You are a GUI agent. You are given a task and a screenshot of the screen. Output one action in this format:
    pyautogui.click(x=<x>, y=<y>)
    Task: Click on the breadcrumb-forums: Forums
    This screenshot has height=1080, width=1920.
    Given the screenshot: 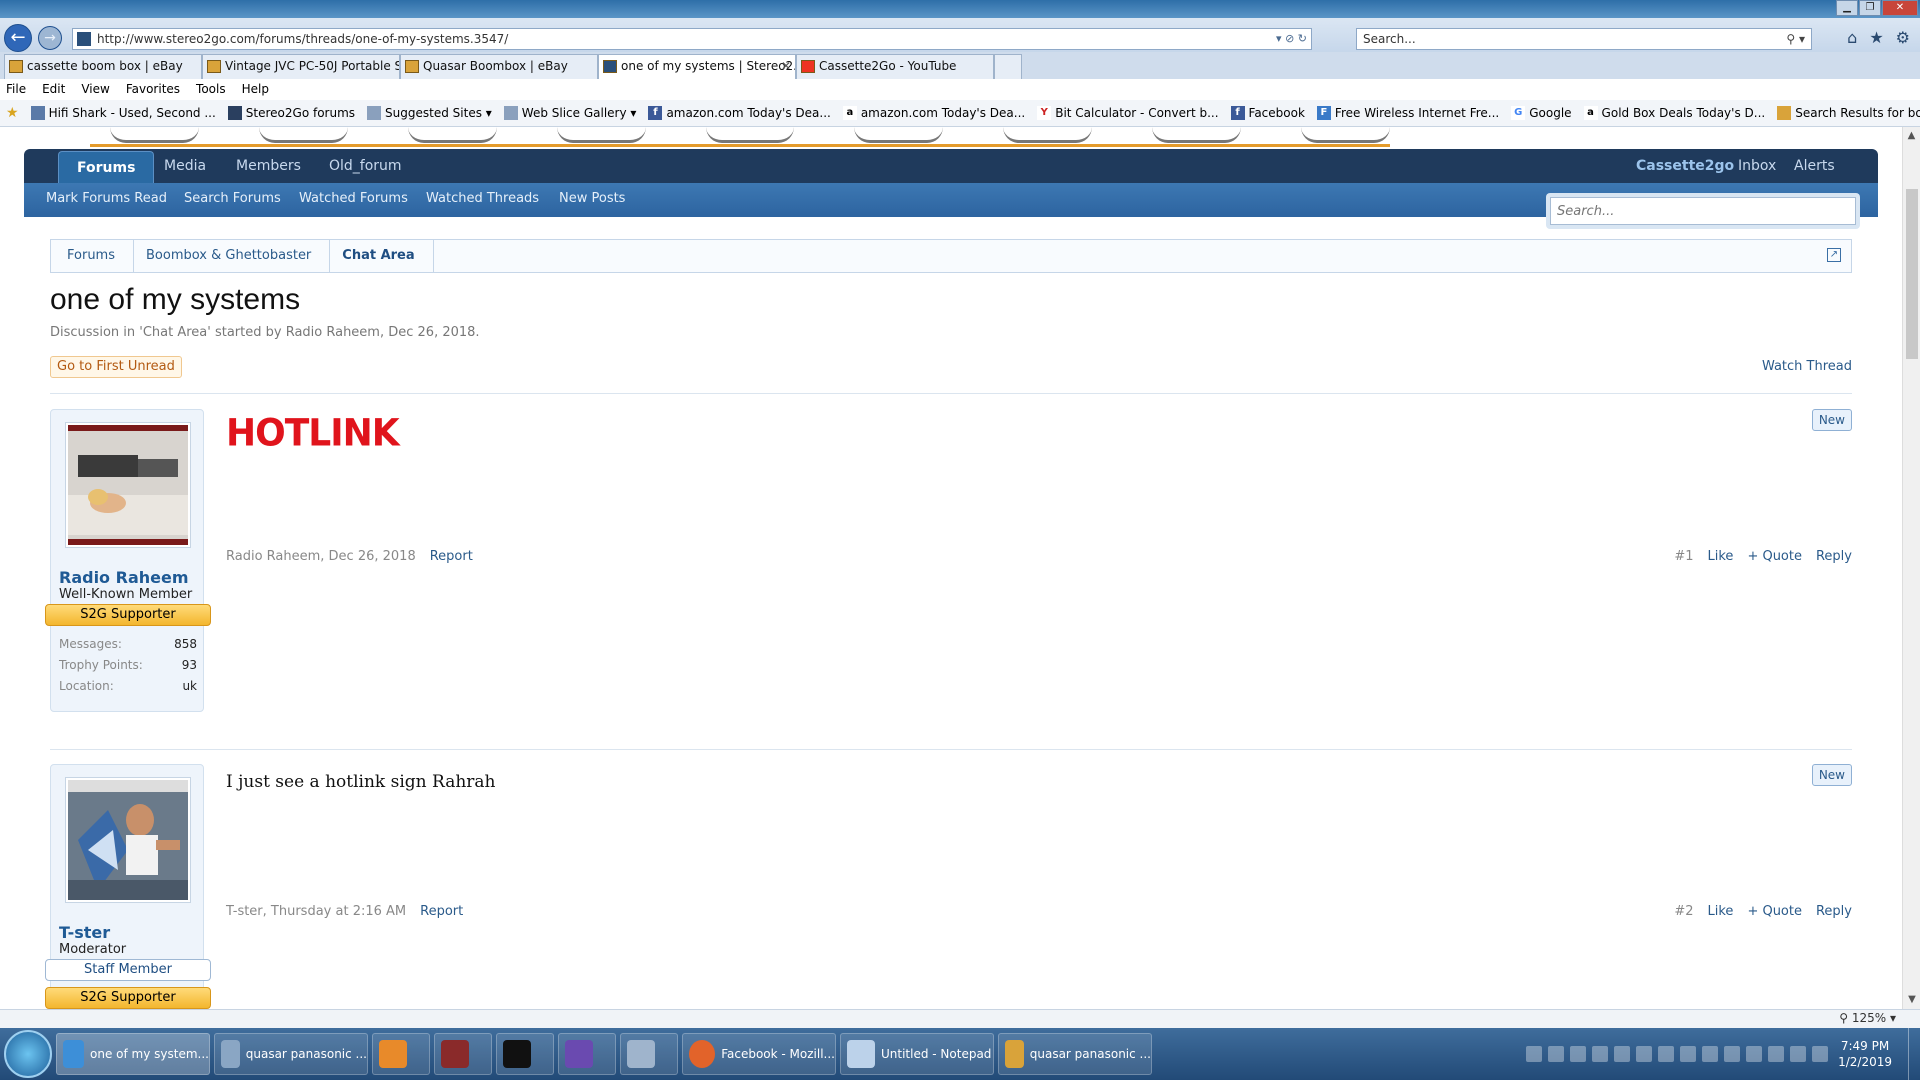 What is the action you would take?
    pyautogui.click(x=94, y=256)
    